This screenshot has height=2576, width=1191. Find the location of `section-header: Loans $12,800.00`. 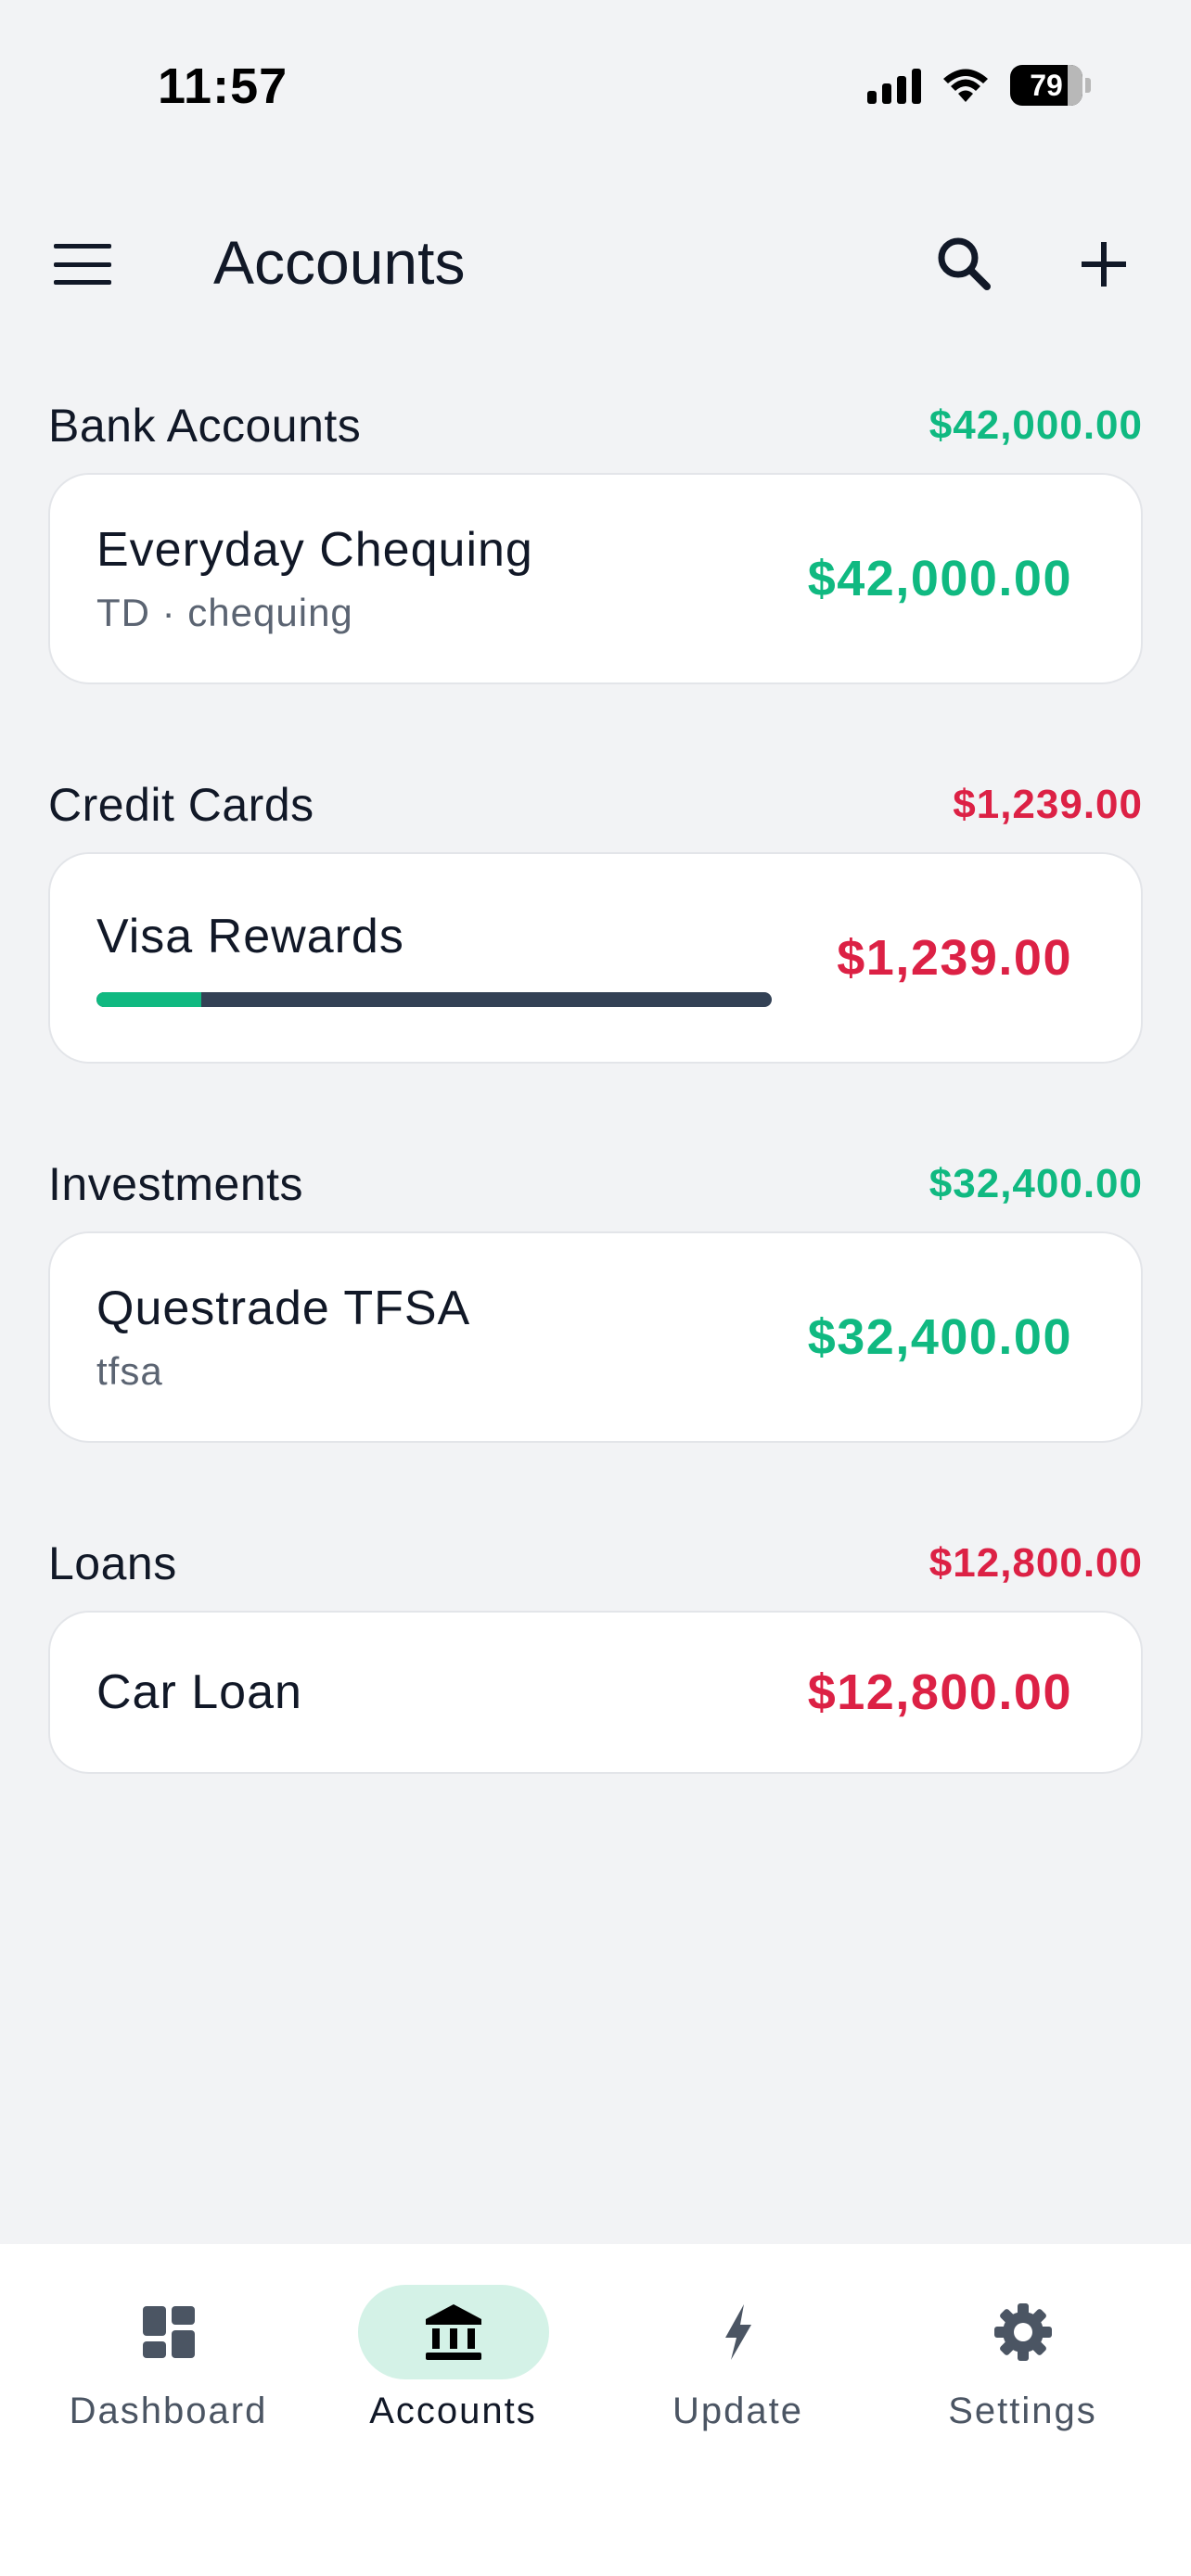

section-header: Loans $12,800.00 is located at coordinates (595, 1564).